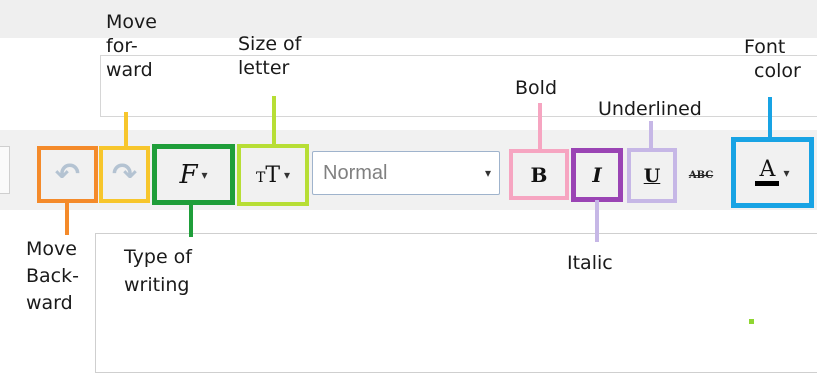 The image size is (817, 373). Describe the element at coordinates (355, 172) in the screenshot. I see `format-select-value: Normal` at that location.